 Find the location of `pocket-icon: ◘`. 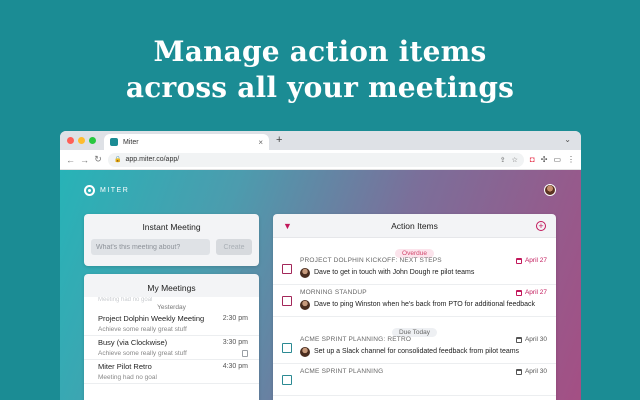

pocket-icon: ◘ is located at coordinates (532, 159).